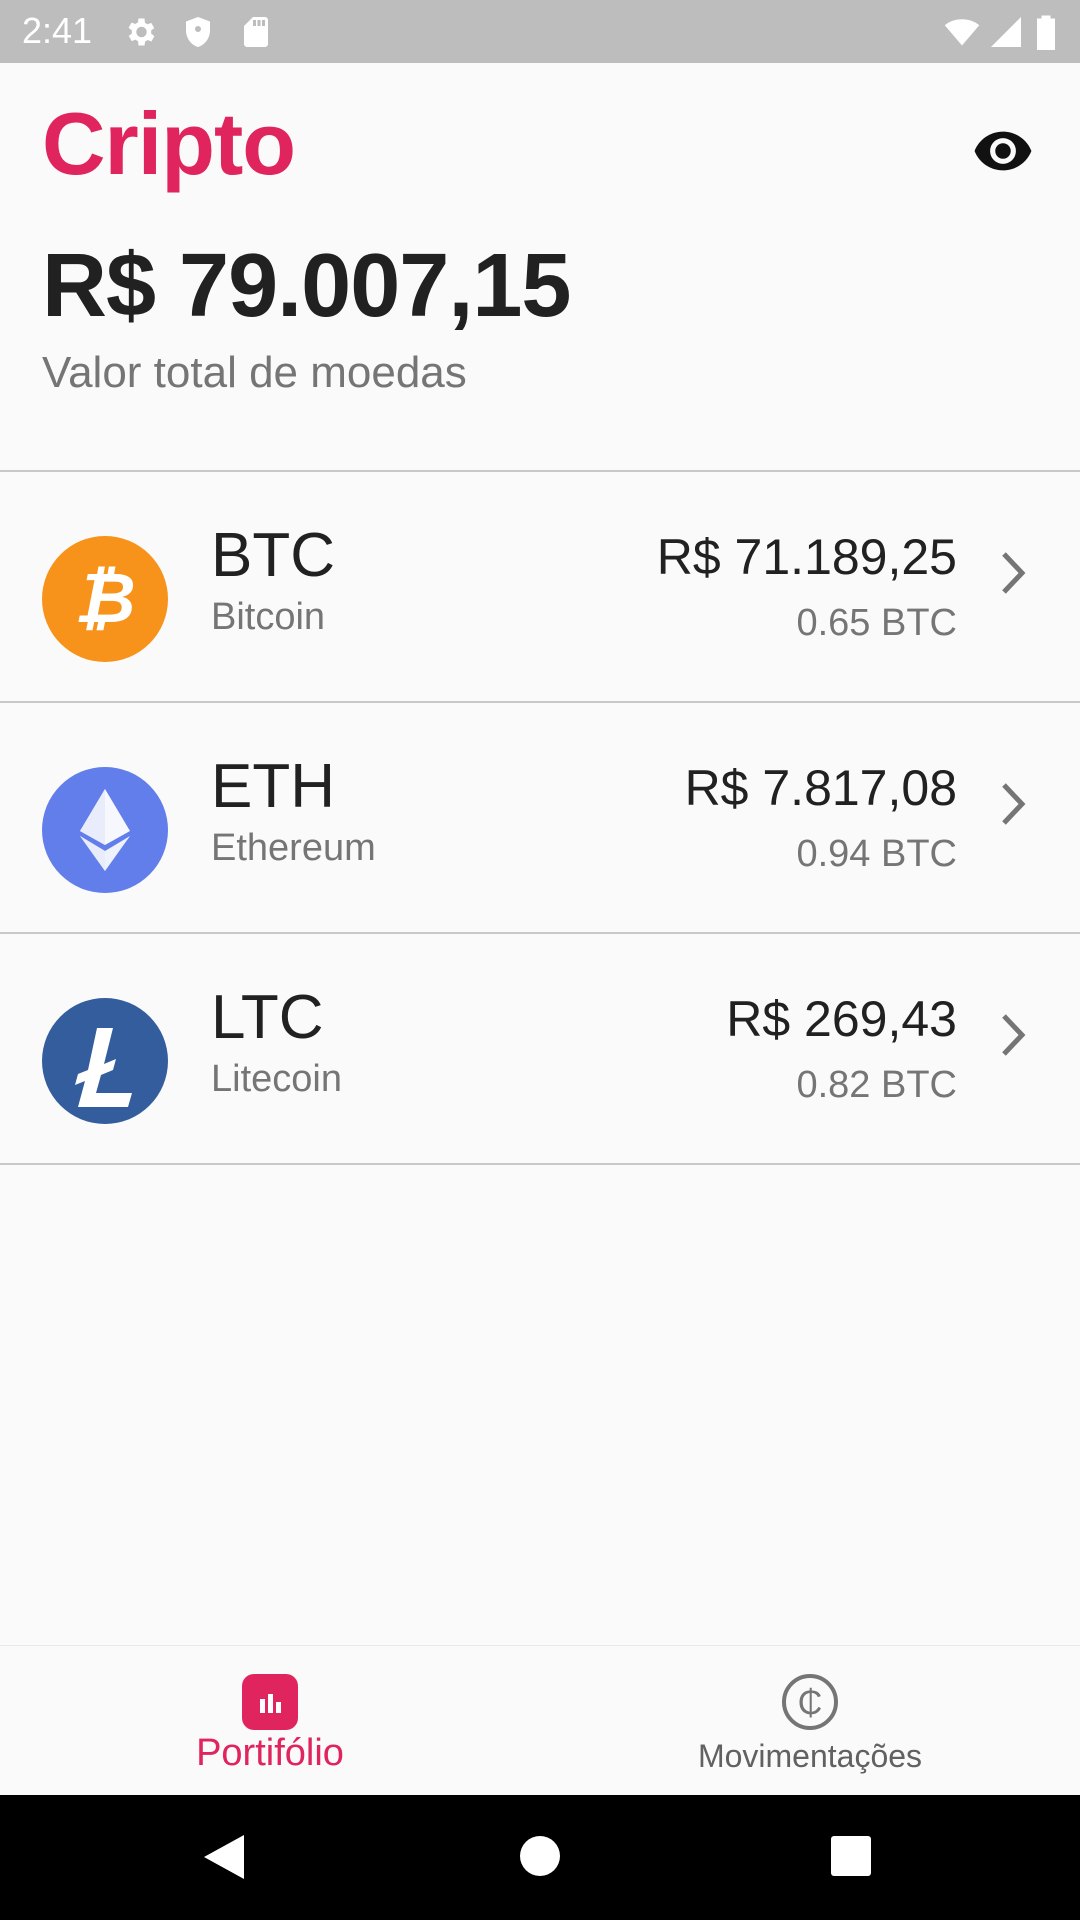 The height and width of the screenshot is (1920, 1080). I want to click on home-icon, so click(540, 1858).